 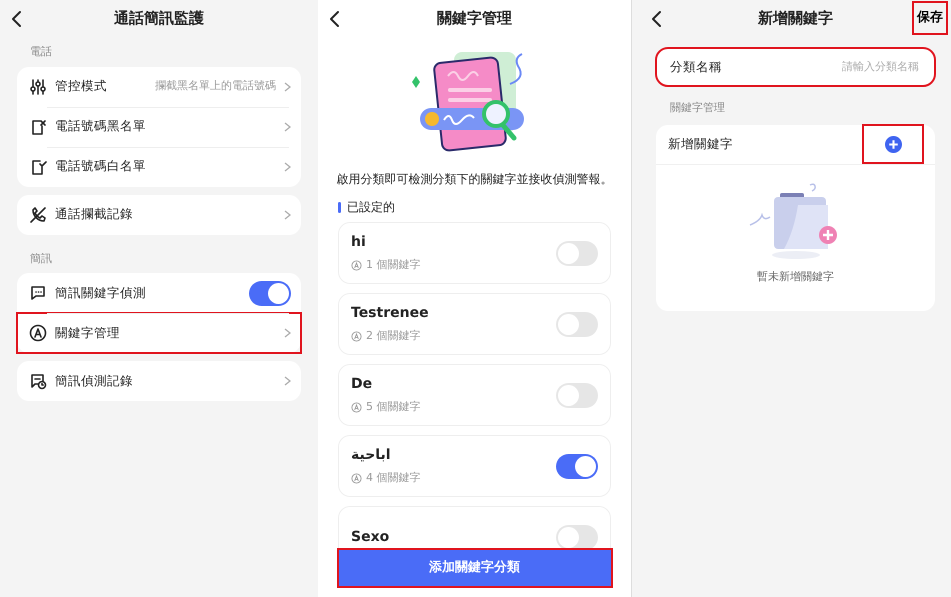 What do you see at coordinates (795, 276) in the screenshot?
I see `empty-state-text: 暫未新增關鍵字` at bounding box center [795, 276].